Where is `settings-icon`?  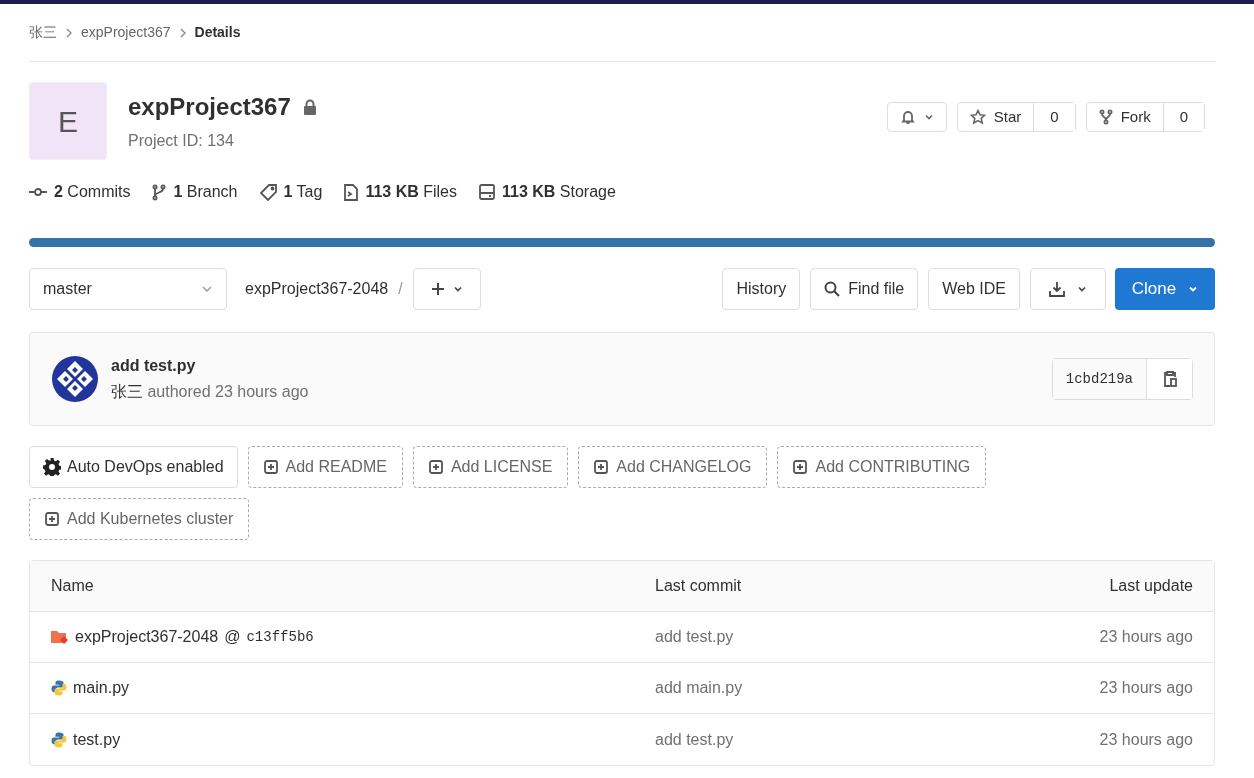 settings-icon is located at coordinates (52, 467).